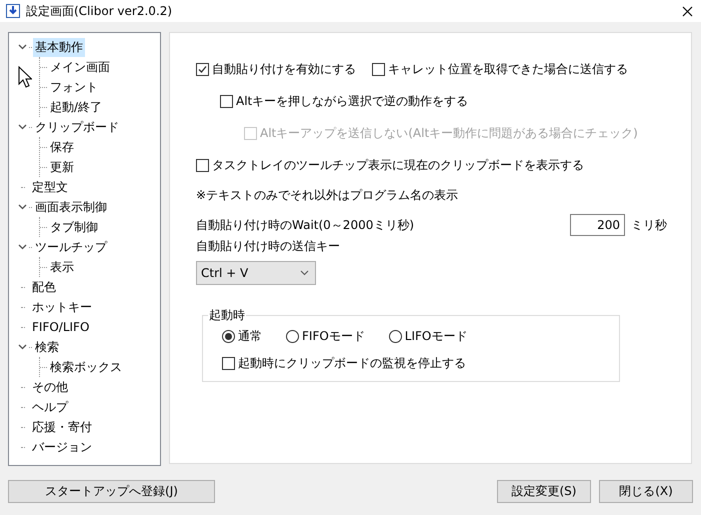 Image resolution: width=701 pixels, height=515 pixels. I want to click on cursor-icon, so click(25, 77).